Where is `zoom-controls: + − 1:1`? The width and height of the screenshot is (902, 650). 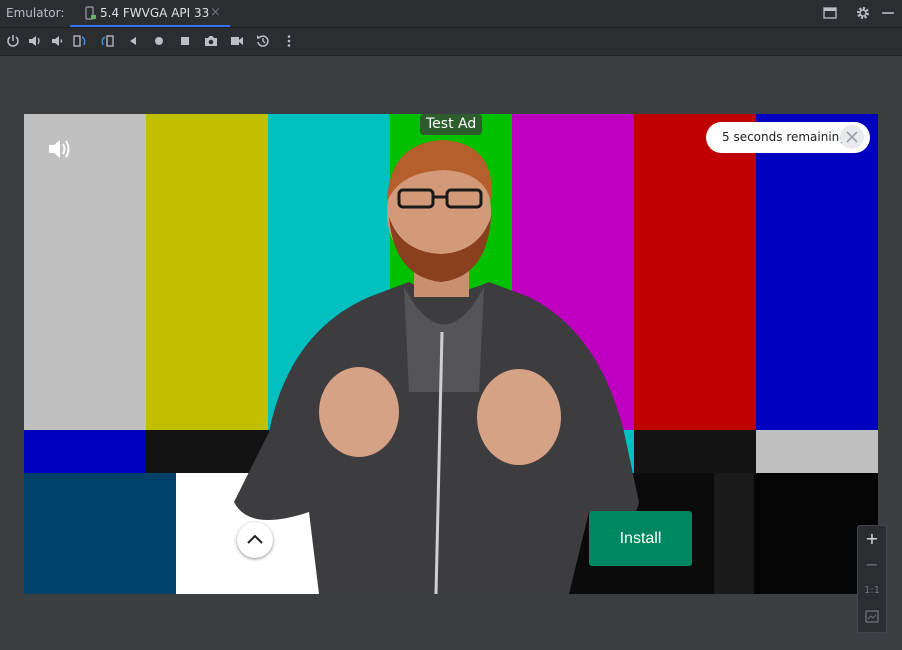 zoom-controls: + − 1:1 is located at coordinates (872, 579).